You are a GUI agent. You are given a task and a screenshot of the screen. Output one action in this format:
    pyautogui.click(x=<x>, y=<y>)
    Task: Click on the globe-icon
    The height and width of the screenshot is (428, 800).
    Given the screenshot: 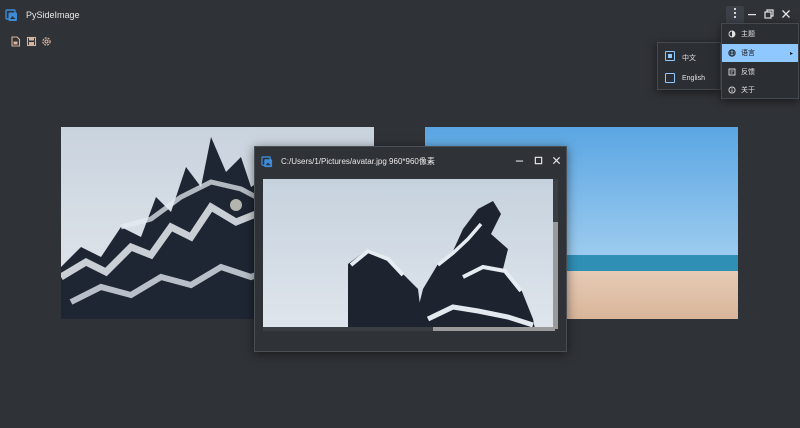 What is the action you would take?
    pyautogui.click(x=732, y=53)
    